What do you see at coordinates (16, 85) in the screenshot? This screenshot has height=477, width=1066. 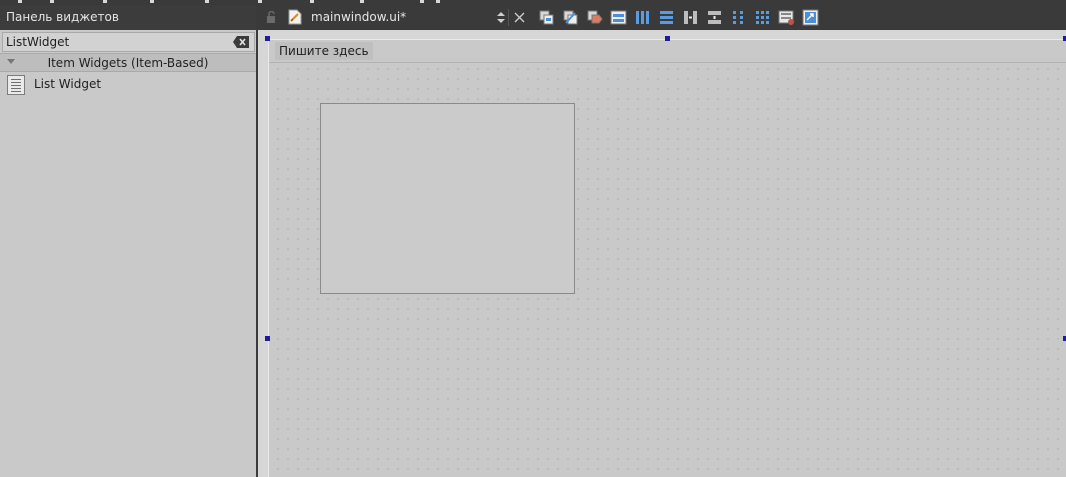 I see `list-widget-icon` at bounding box center [16, 85].